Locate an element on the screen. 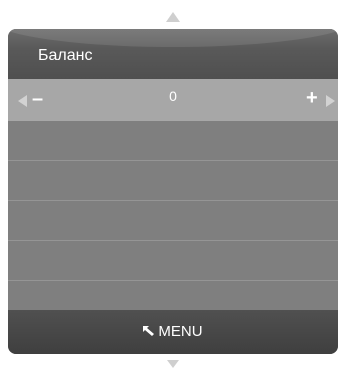 This screenshot has height=368, width=344. balance-value: 0 is located at coordinates (173, 96).